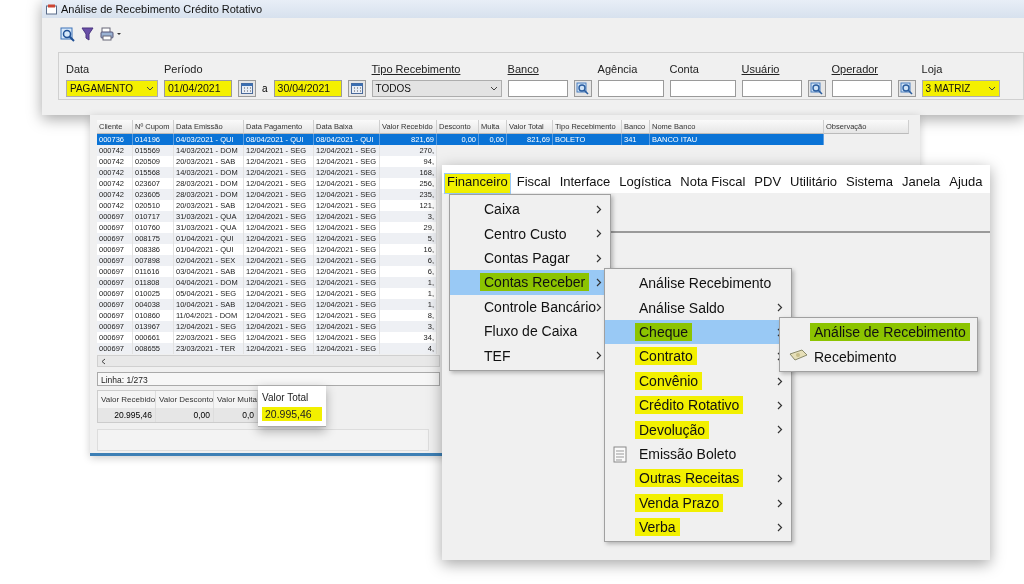 This screenshot has width=1024, height=584. Describe the element at coordinates (698, 429) in the screenshot. I see `menu-item: Devolução` at that location.